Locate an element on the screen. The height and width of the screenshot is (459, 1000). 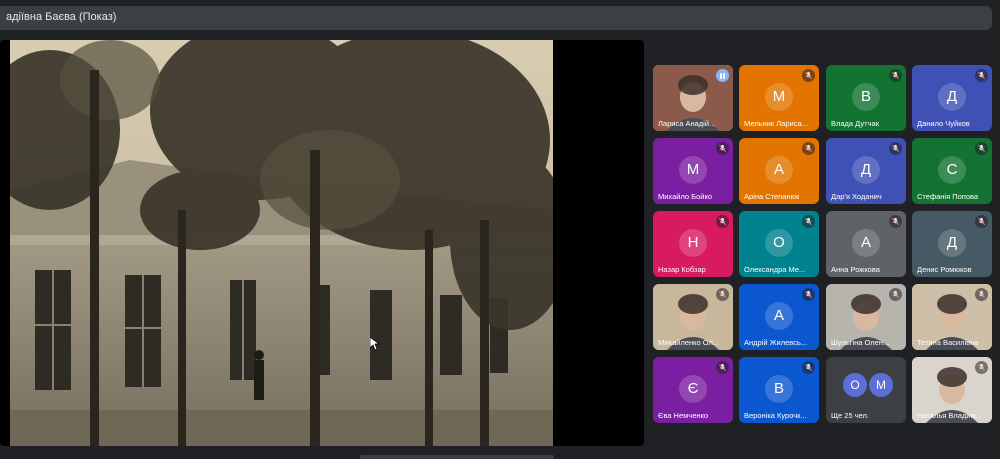
participant-name: Назар Кобзар is located at coordinates (682, 269).